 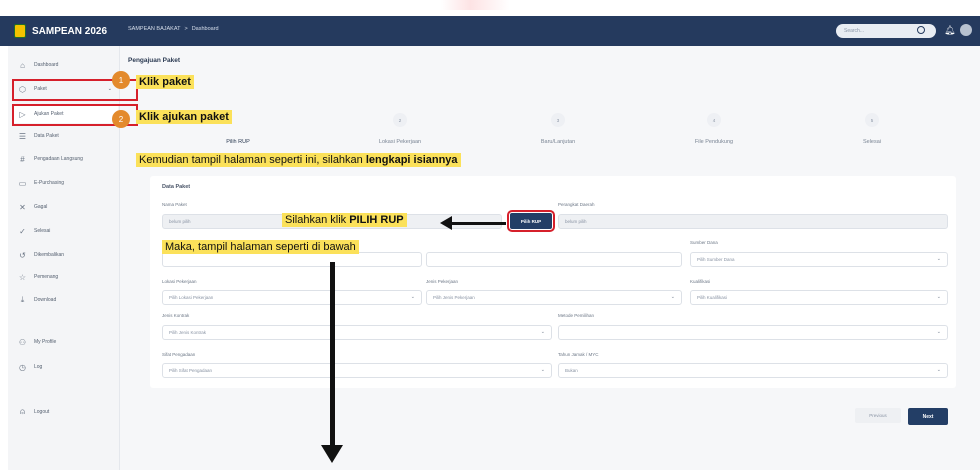 What do you see at coordinates (154, 60) in the screenshot?
I see `page-title: Pengajuan Paket` at bounding box center [154, 60].